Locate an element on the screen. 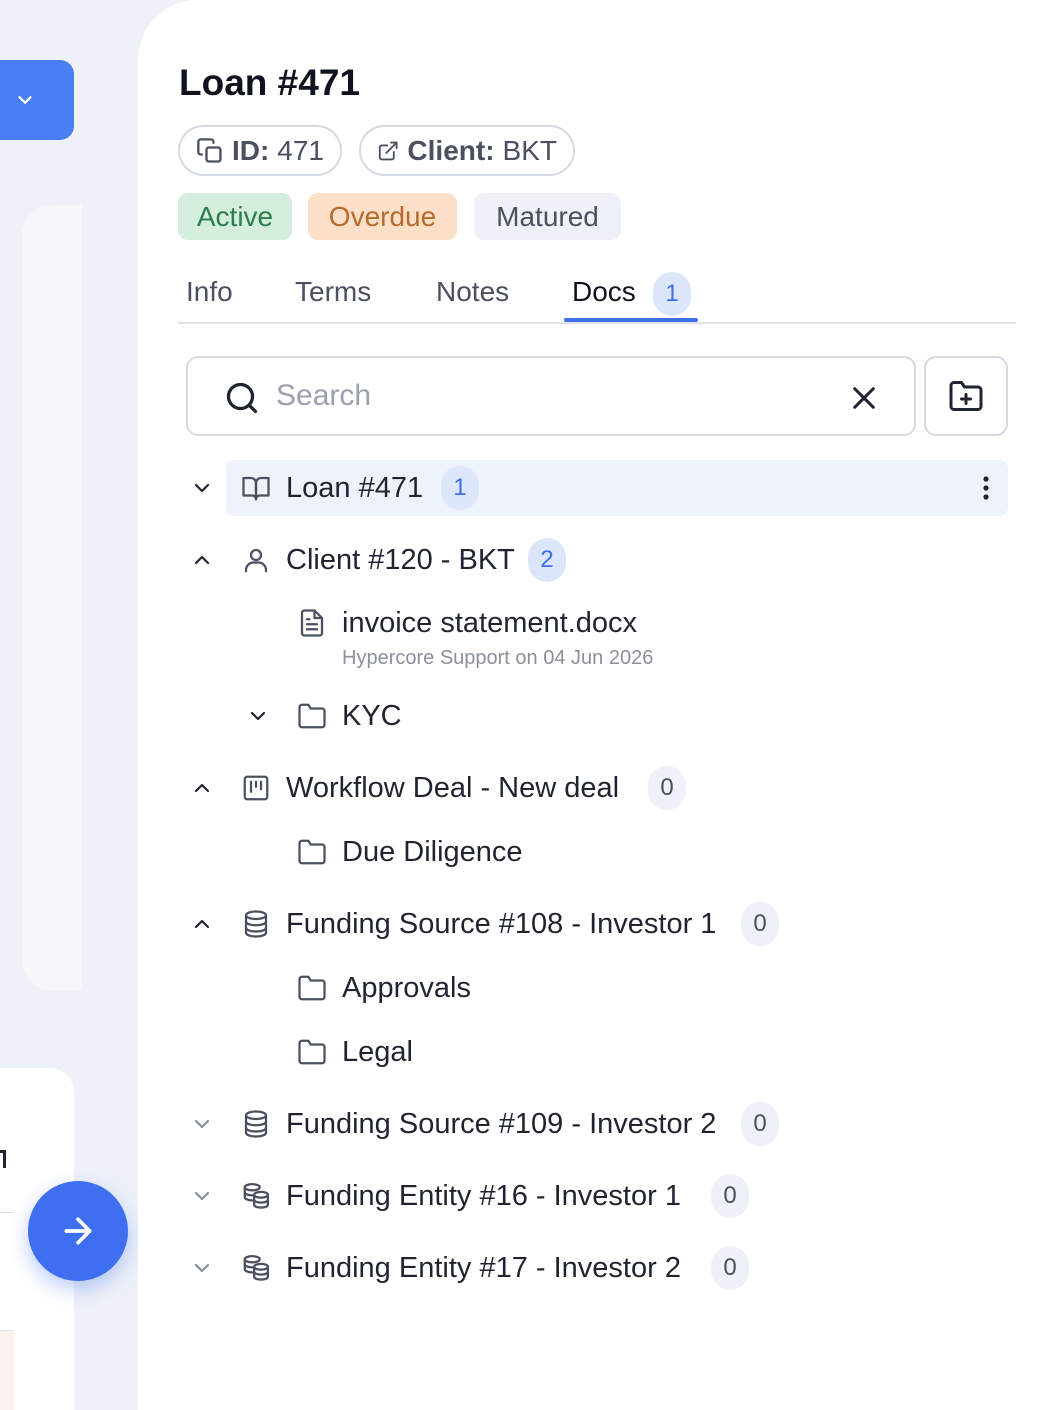 The height and width of the screenshot is (1410, 1046). left-dropdown-button is located at coordinates (37, 100).